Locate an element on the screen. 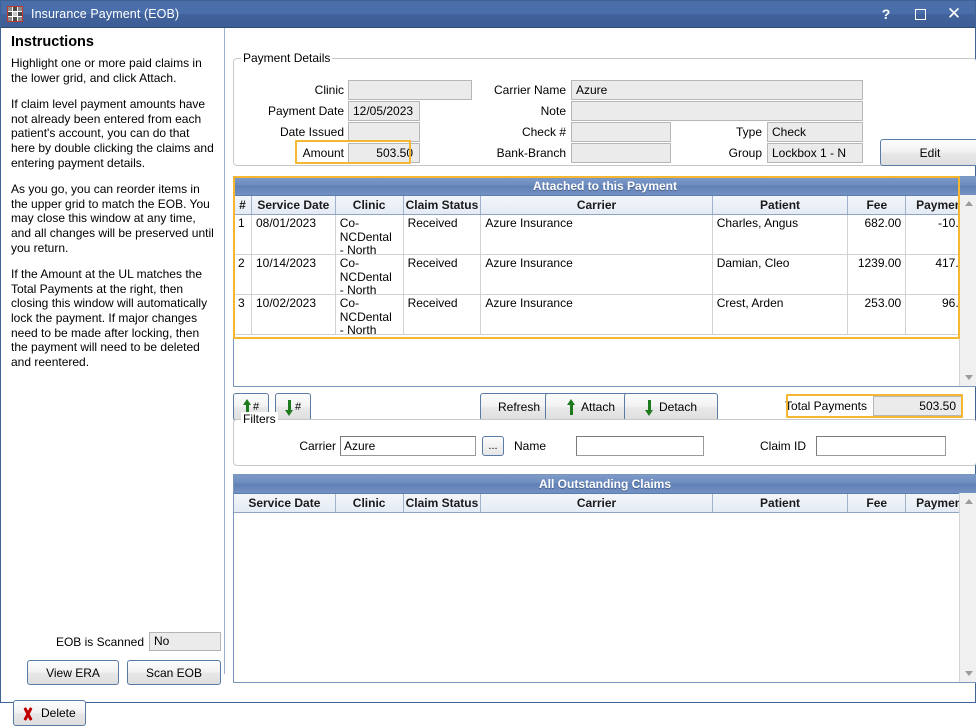 The height and width of the screenshot is (726, 976). delete-button-label: Delete is located at coordinates (58, 713).